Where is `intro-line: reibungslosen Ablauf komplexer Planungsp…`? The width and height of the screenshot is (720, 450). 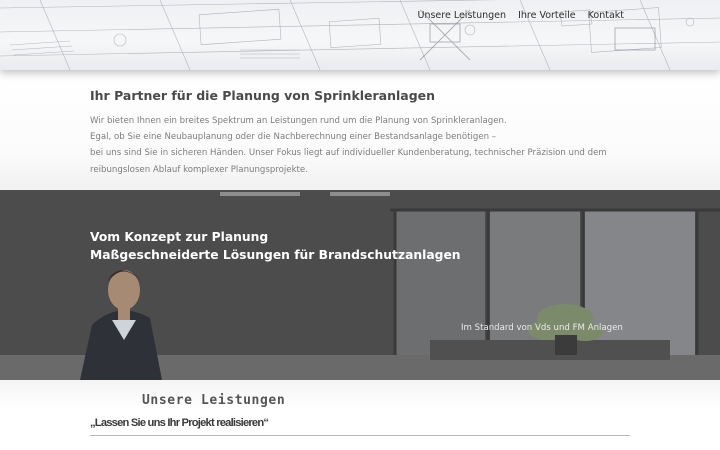 intro-line: reibungslosen Ablauf komplexer Planungsp… is located at coordinates (199, 169).